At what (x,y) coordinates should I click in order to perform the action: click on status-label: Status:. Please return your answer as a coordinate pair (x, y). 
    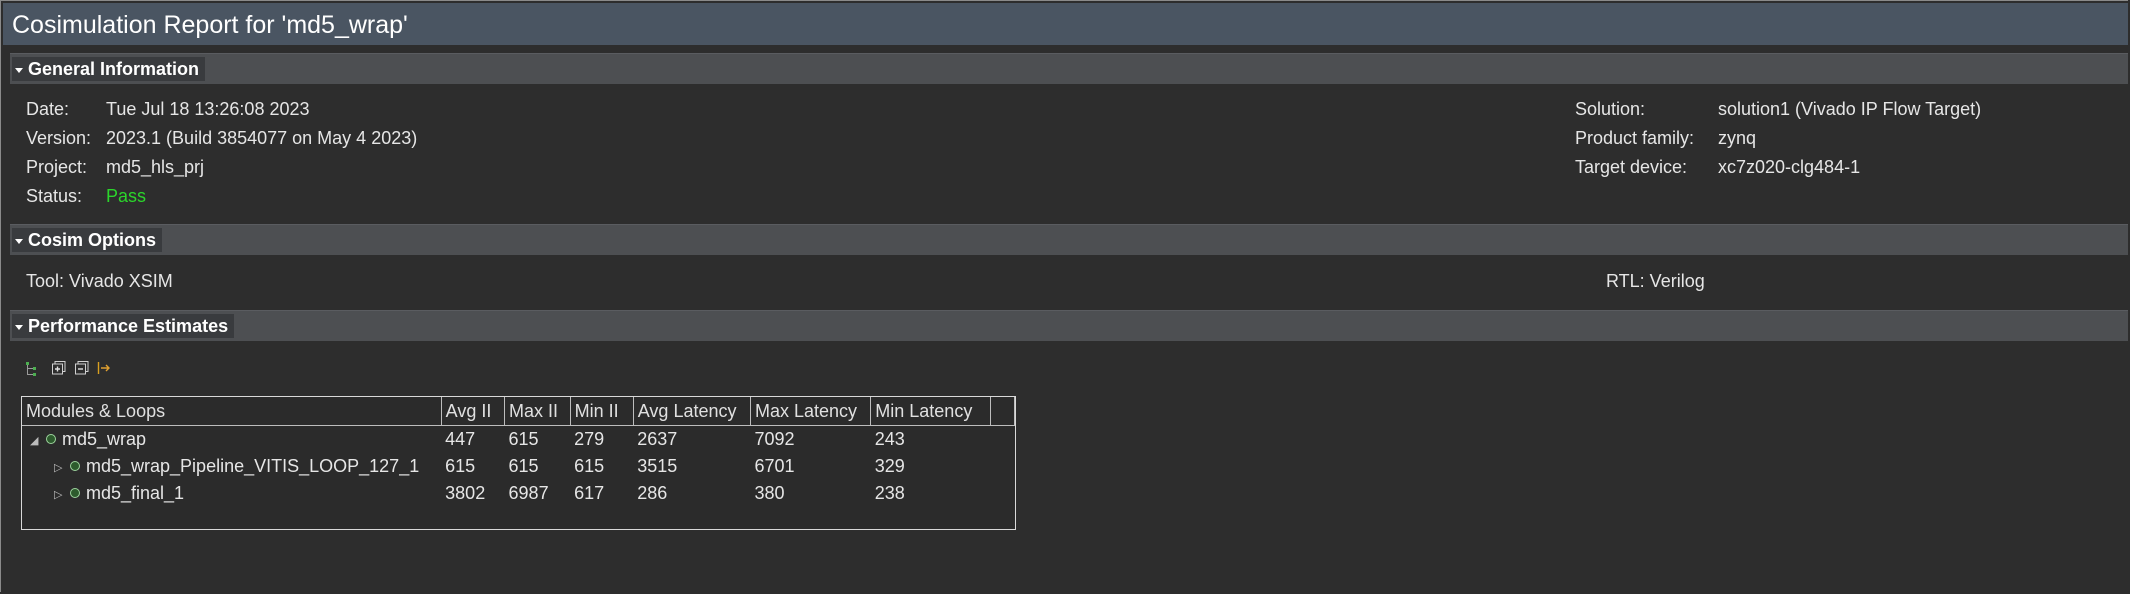
    Looking at the image, I should click on (54, 196).